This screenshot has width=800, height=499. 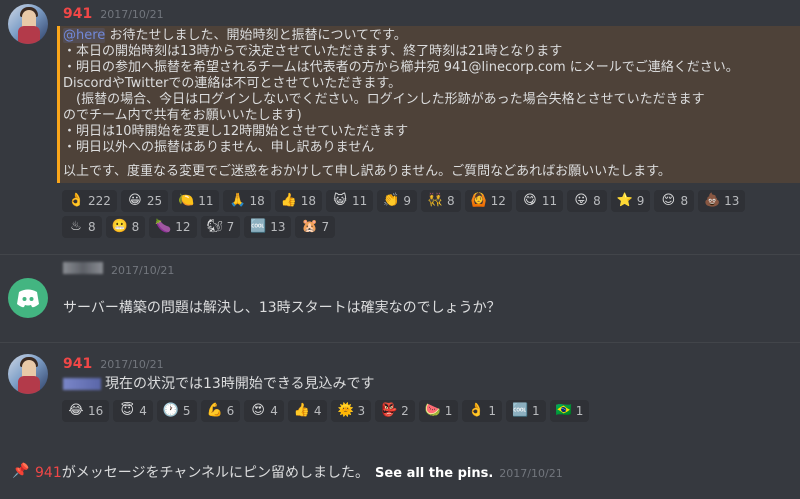 I want to click on reaction-button: 😍 4, so click(x=264, y=411).